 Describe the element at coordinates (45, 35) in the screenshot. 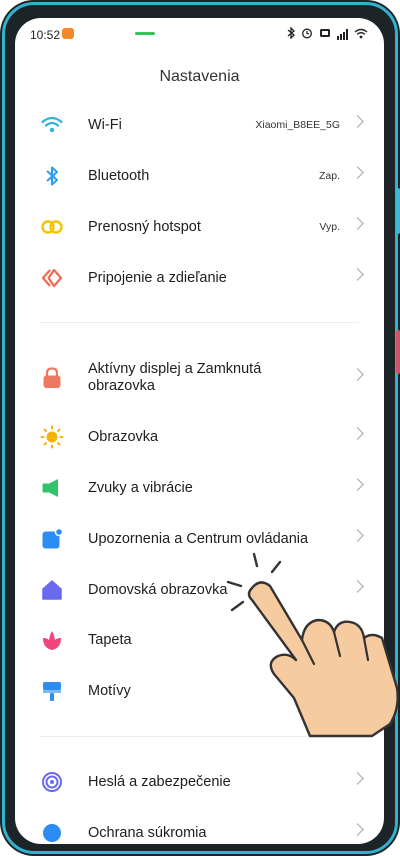

I see `status-time: 10:52` at that location.